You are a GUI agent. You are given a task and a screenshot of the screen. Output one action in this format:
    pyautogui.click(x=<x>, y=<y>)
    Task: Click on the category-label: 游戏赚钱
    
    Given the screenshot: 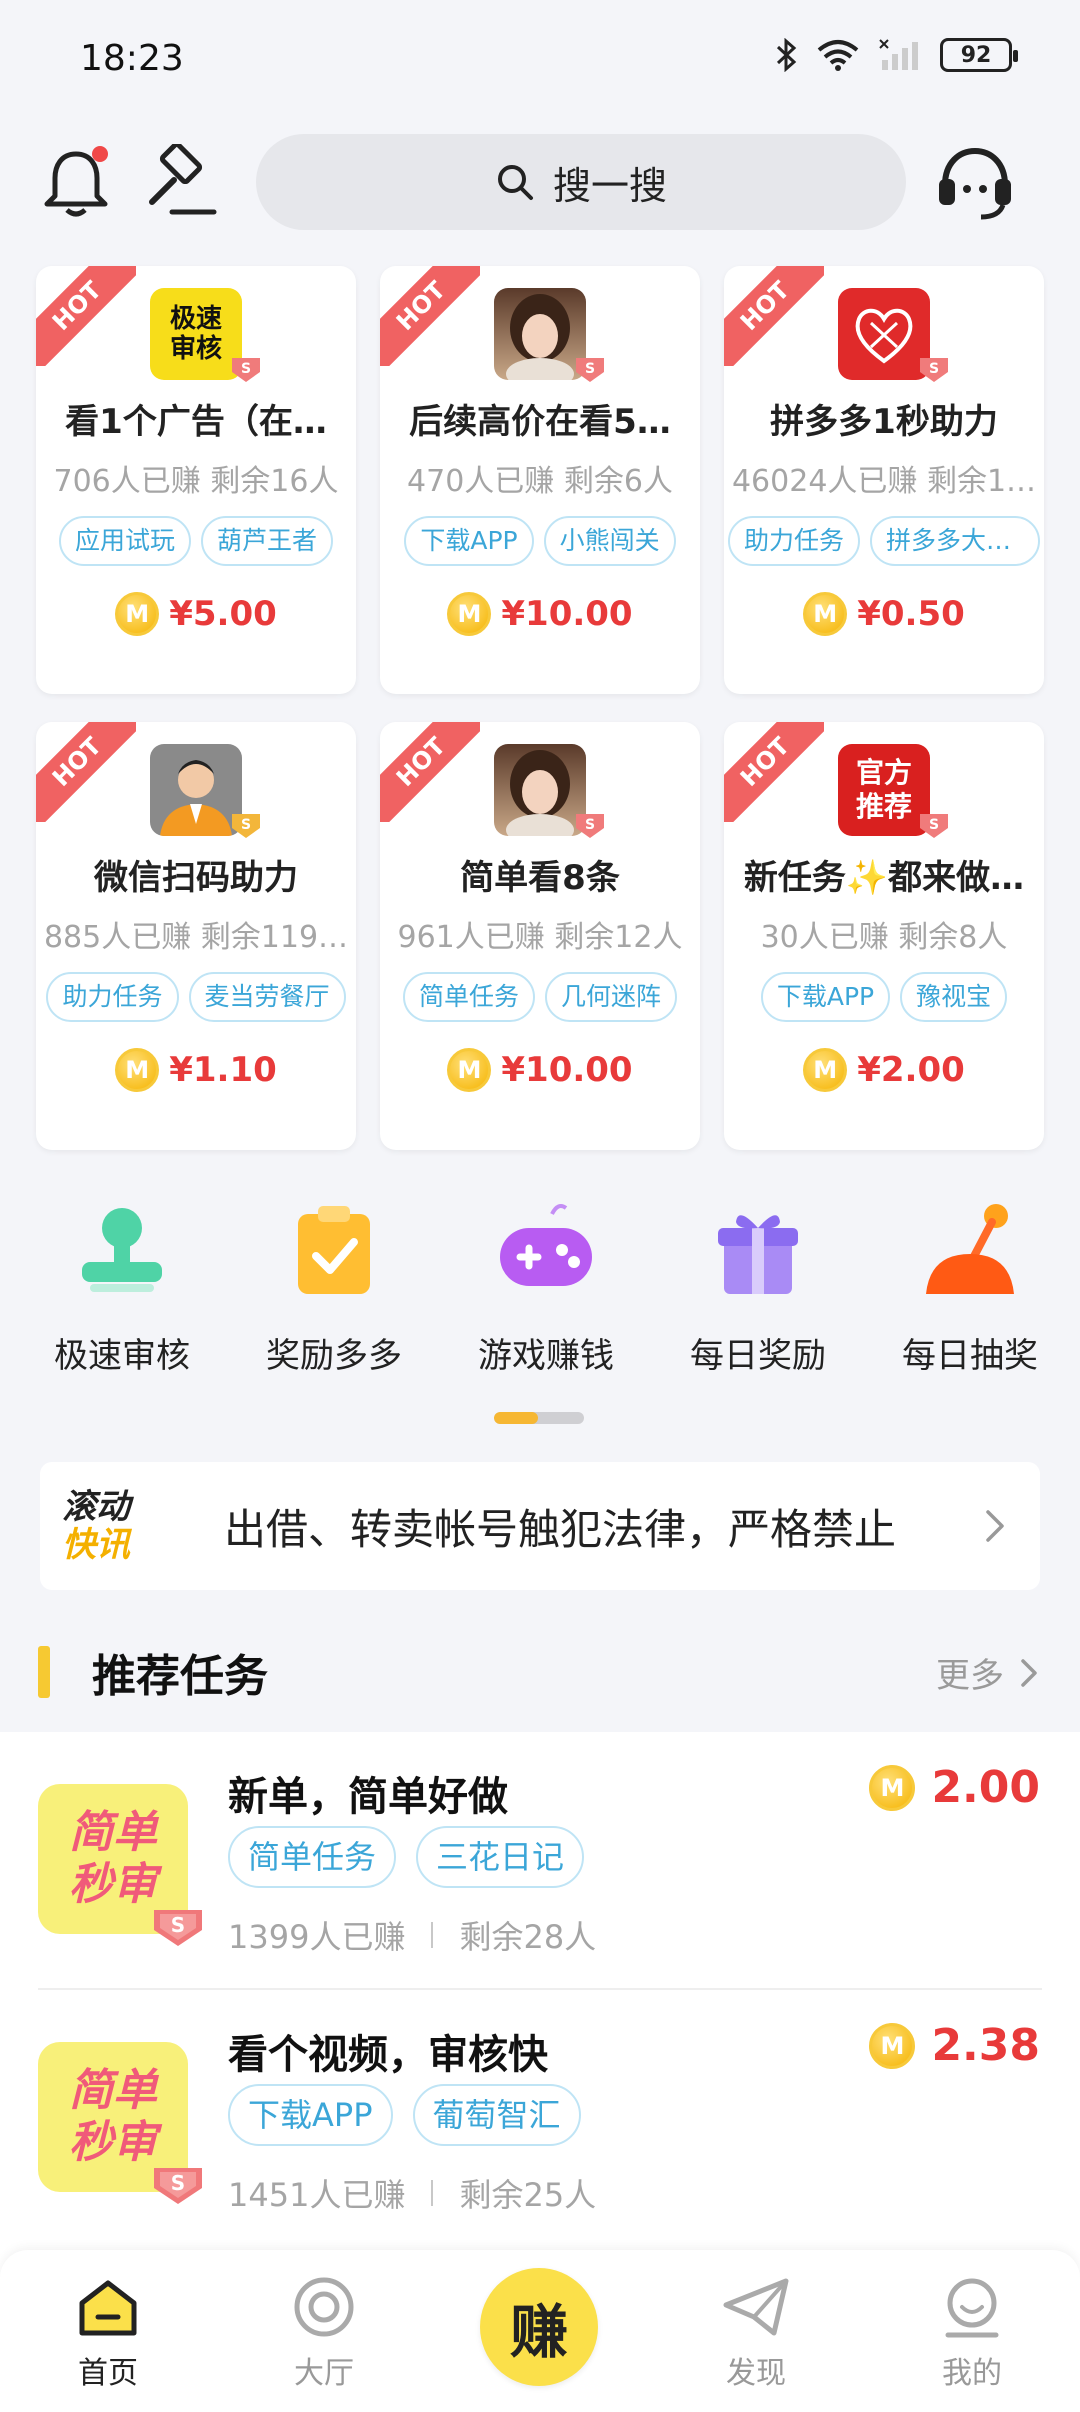 What is the action you would take?
    pyautogui.click(x=546, y=1356)
    